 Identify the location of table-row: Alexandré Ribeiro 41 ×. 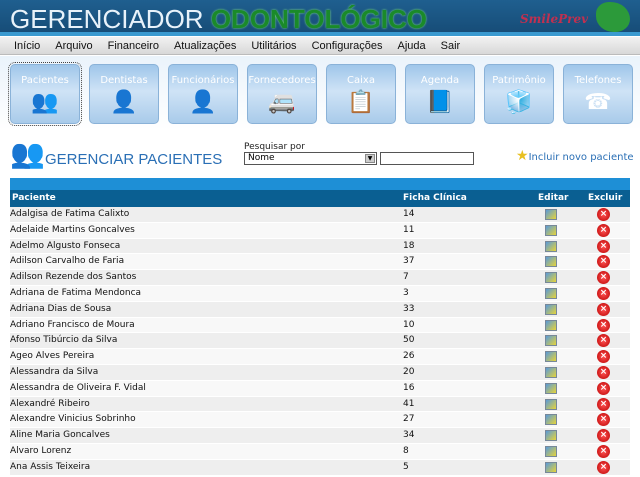
(320, 404).